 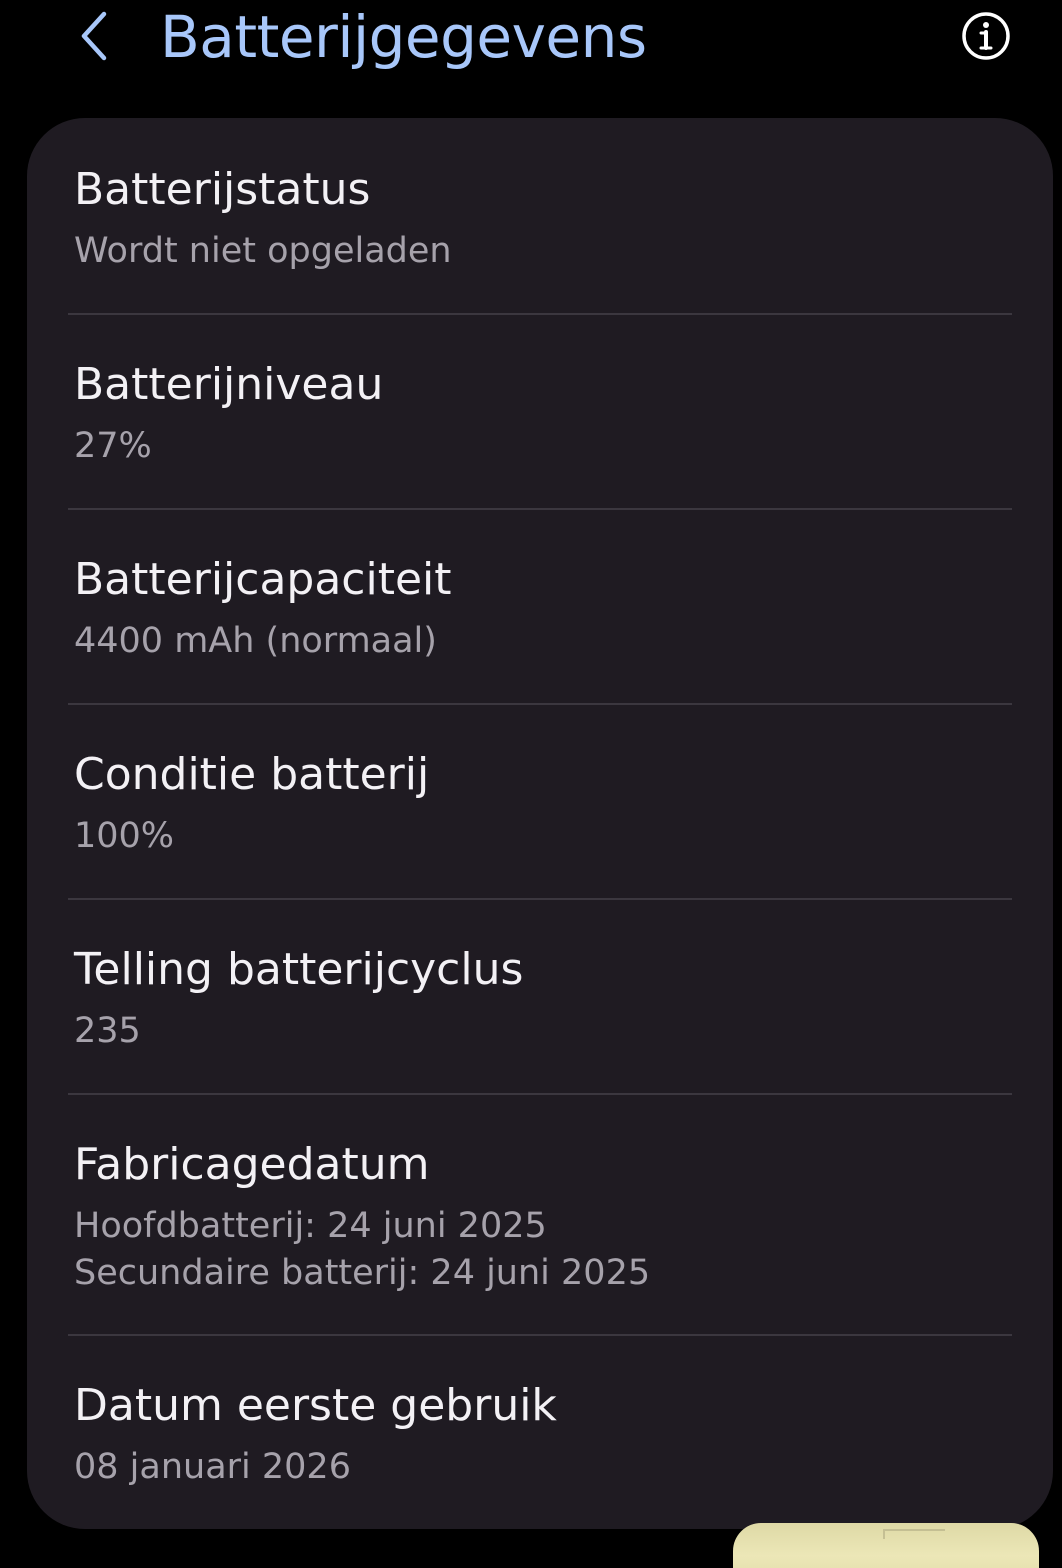 What do you see at coordinates (263, 579) in the screenshot?
I see `row-title: Batterijcapaciteit` at bounding box center [263, 579].